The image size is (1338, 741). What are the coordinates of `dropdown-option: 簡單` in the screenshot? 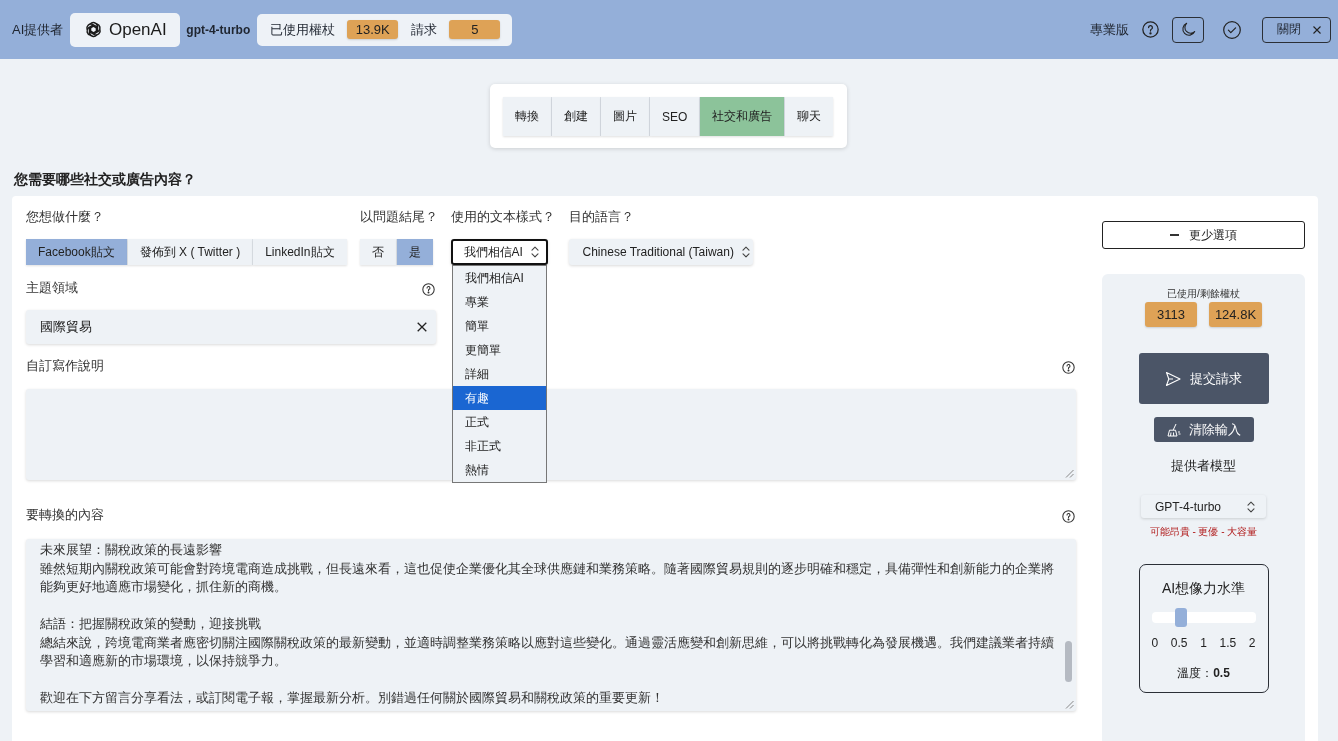 It's located at (499, 326).